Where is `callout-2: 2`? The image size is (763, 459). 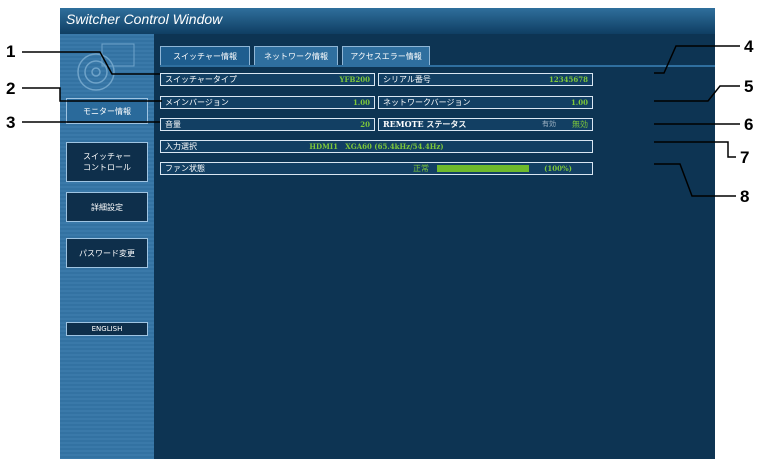
callout-2: 2 is located at coordinates (11, 88).